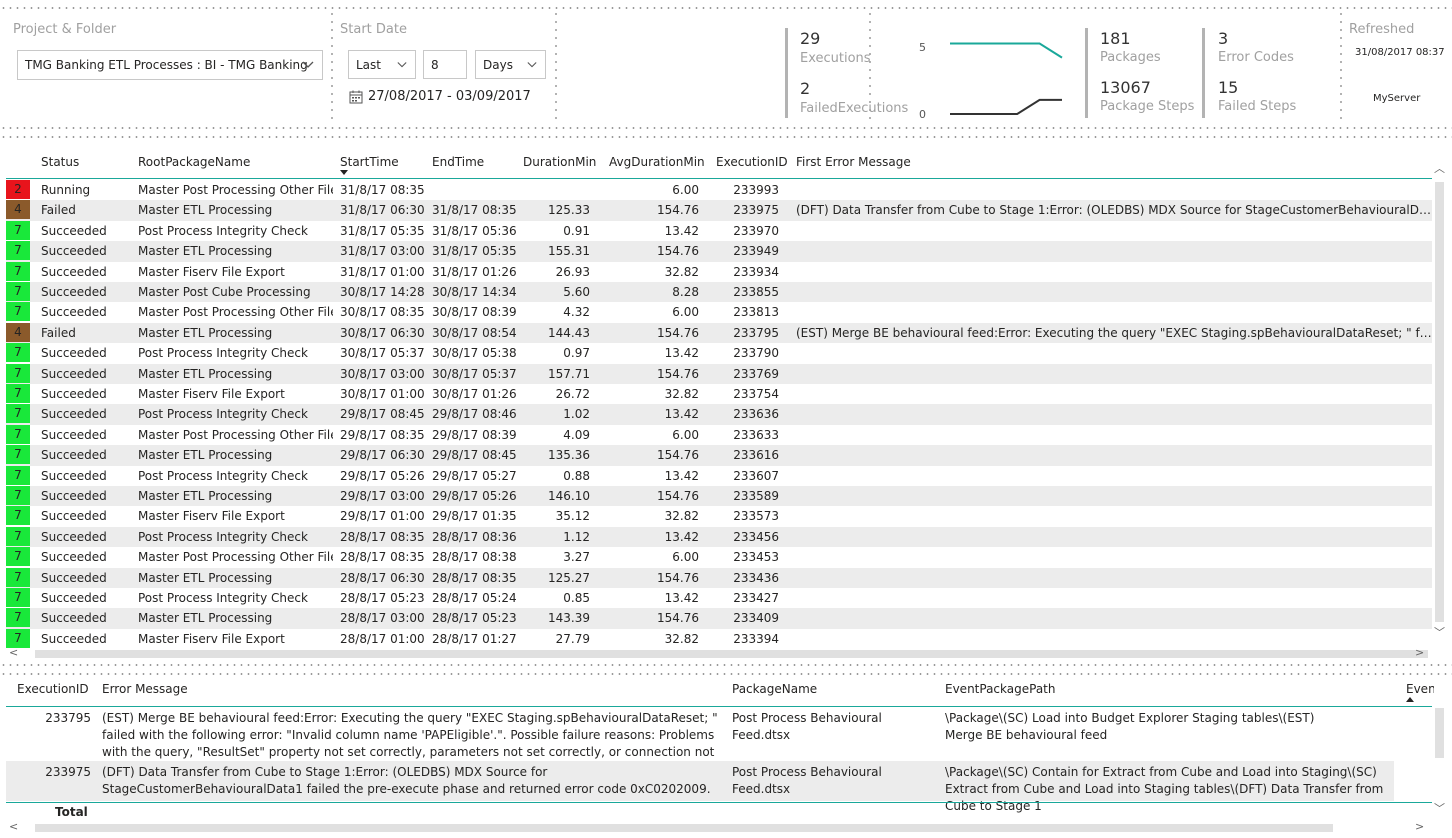 Image resolution: width=1452 pixels, height=838 pixels. I want to click on cell-execution-id: 233589, so click(756, 496).